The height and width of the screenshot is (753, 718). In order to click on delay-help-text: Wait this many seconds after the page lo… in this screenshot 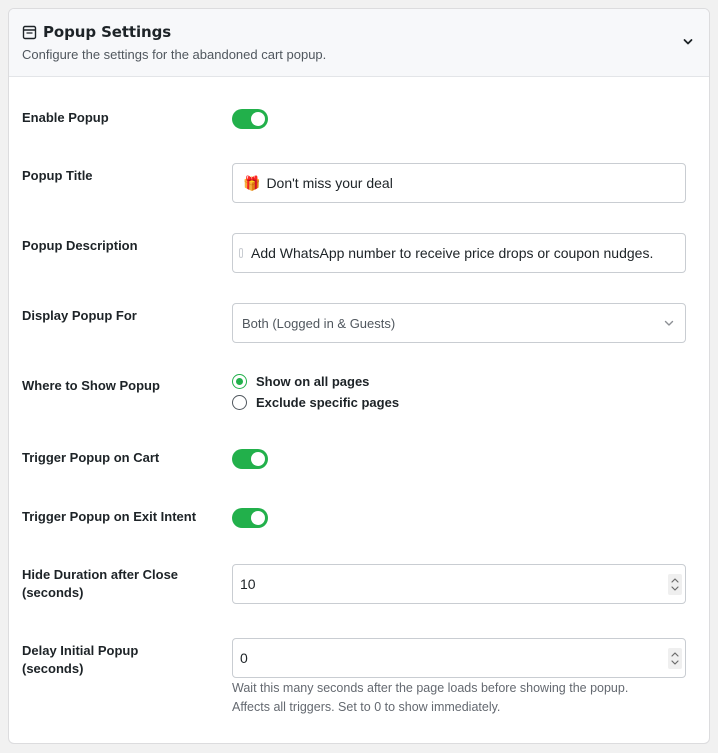, I will do `click(462, 698)`.